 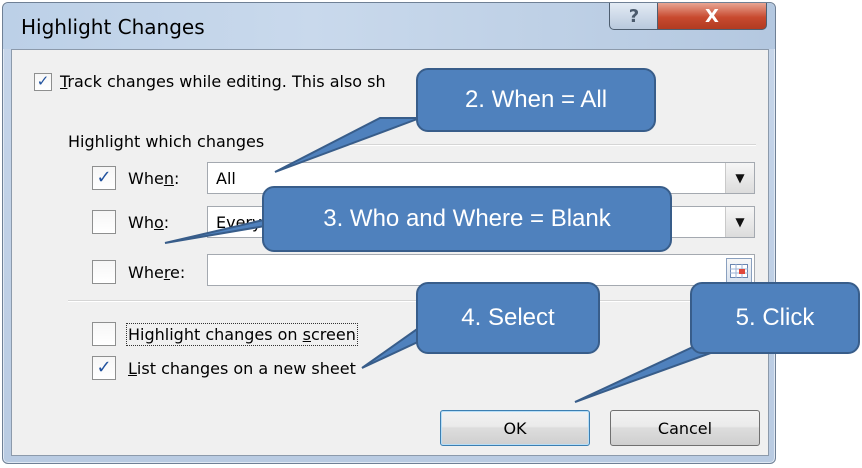 I want to click on callout-who-where-blank: 3. Who and Where = Blank, so click(x=467, y=219).